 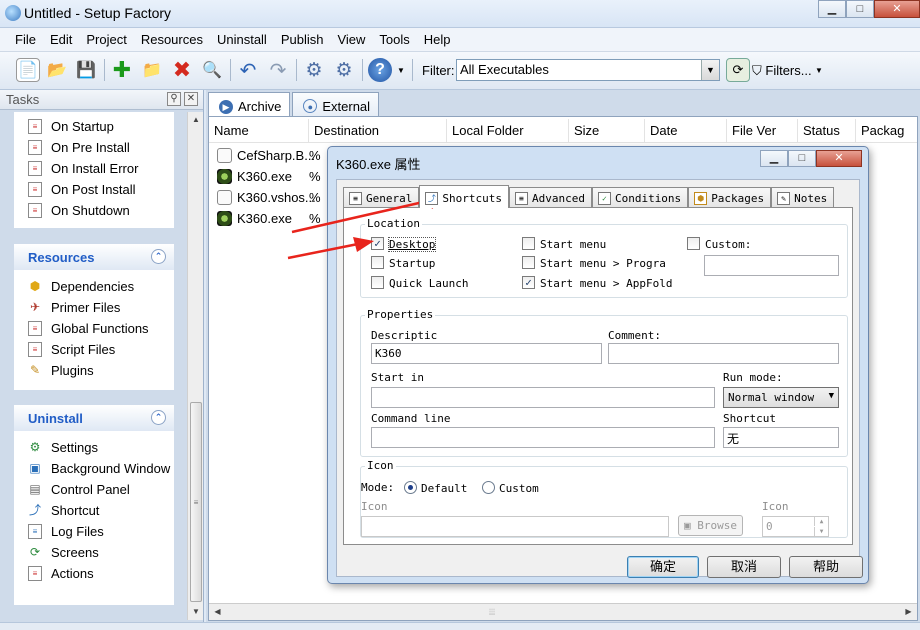 What do you see at coordinates (394, 39) in the screenshot?
I see `menu-tools: Tools` at bounding box center [394, 39].